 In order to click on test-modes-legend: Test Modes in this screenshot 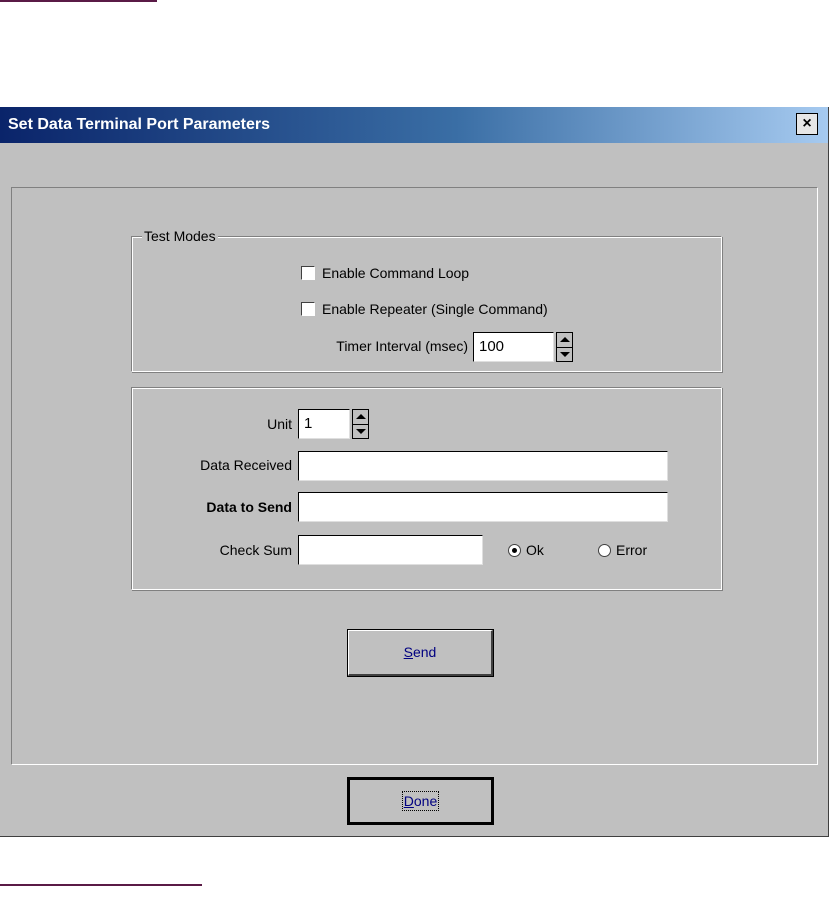, I will do `click(180, 236)`.